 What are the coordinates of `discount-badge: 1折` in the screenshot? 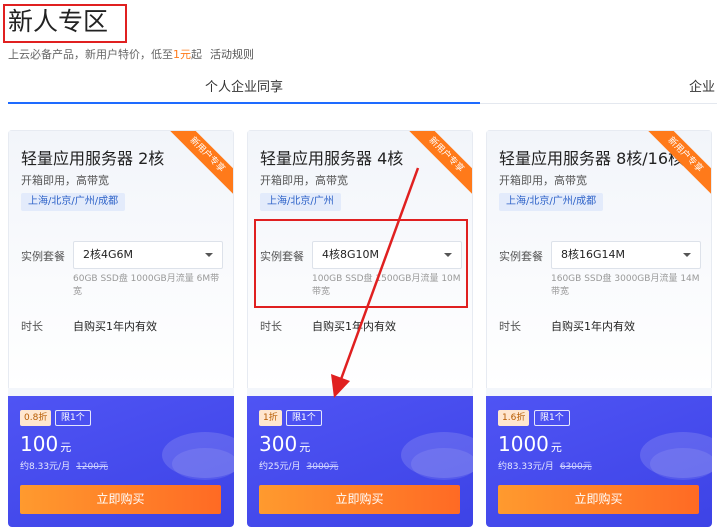 It's located at (270, 418).